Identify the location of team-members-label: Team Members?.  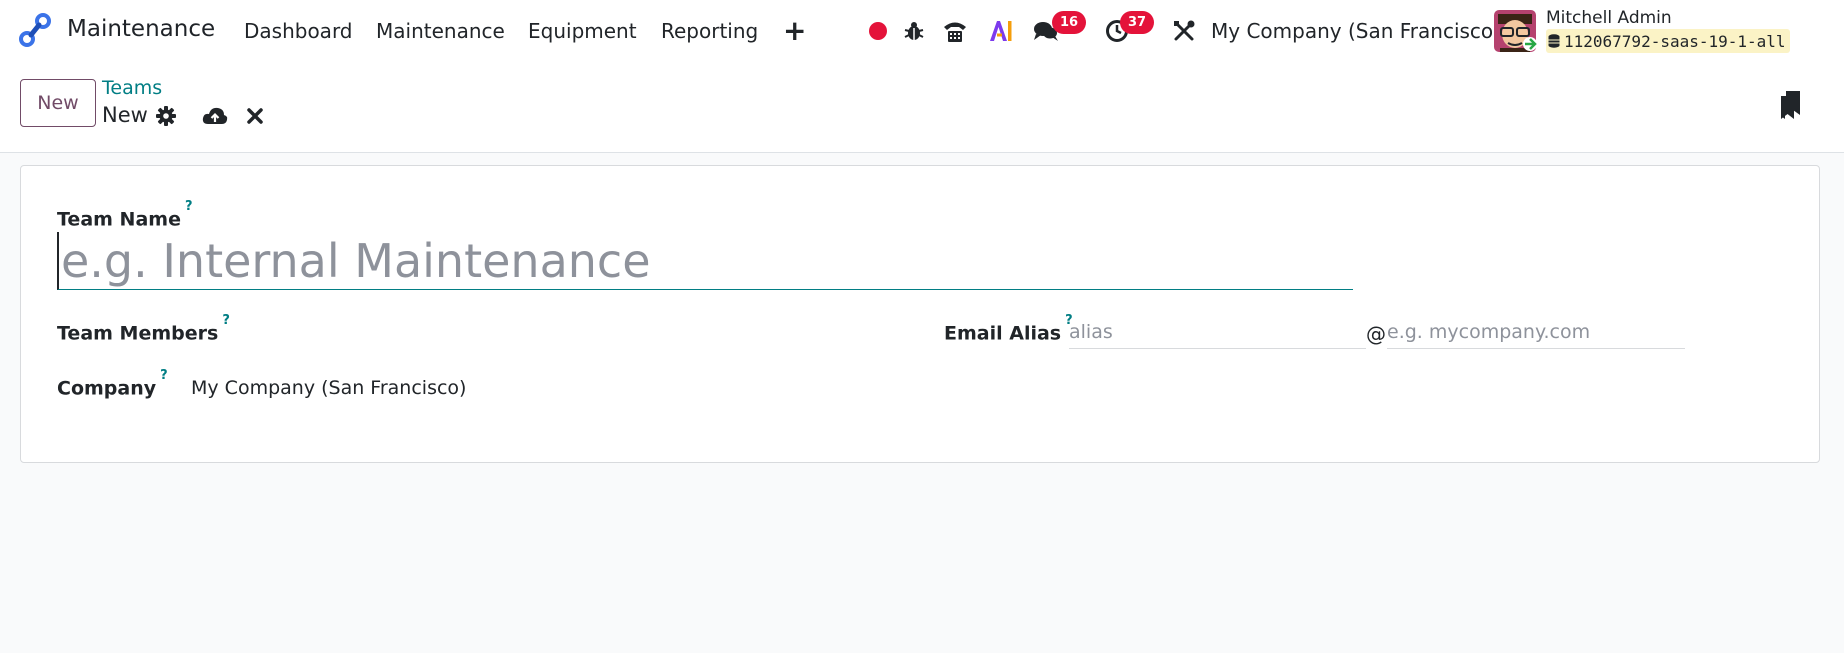
(143, 329).